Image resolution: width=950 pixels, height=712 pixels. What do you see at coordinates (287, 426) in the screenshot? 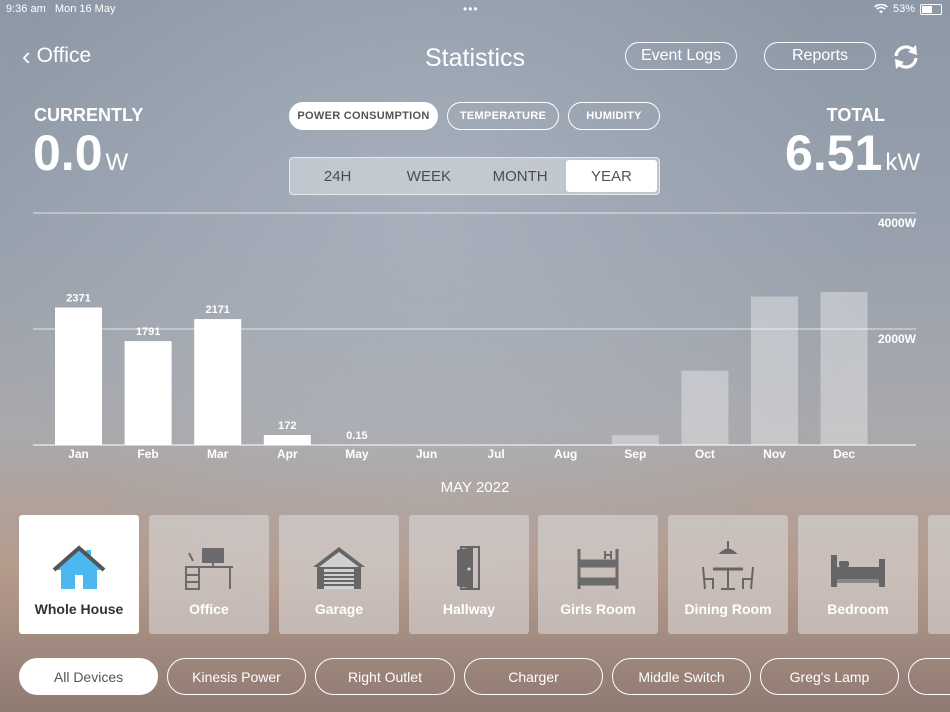
I see `data-label: 172` at bounding box center [287, 426].